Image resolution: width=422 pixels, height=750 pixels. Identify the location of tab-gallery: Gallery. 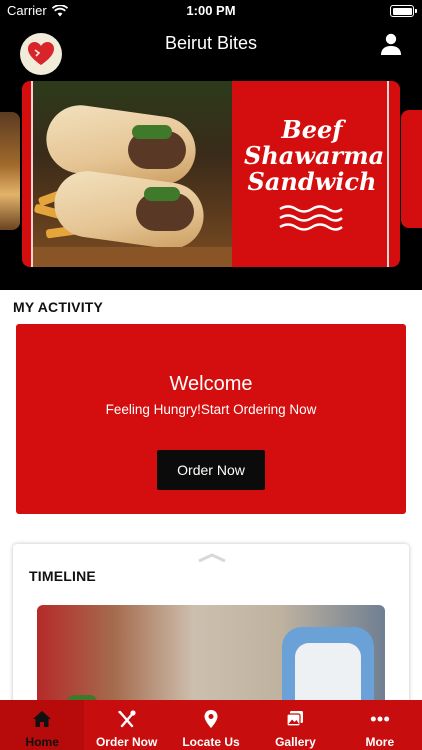
(295, 725).